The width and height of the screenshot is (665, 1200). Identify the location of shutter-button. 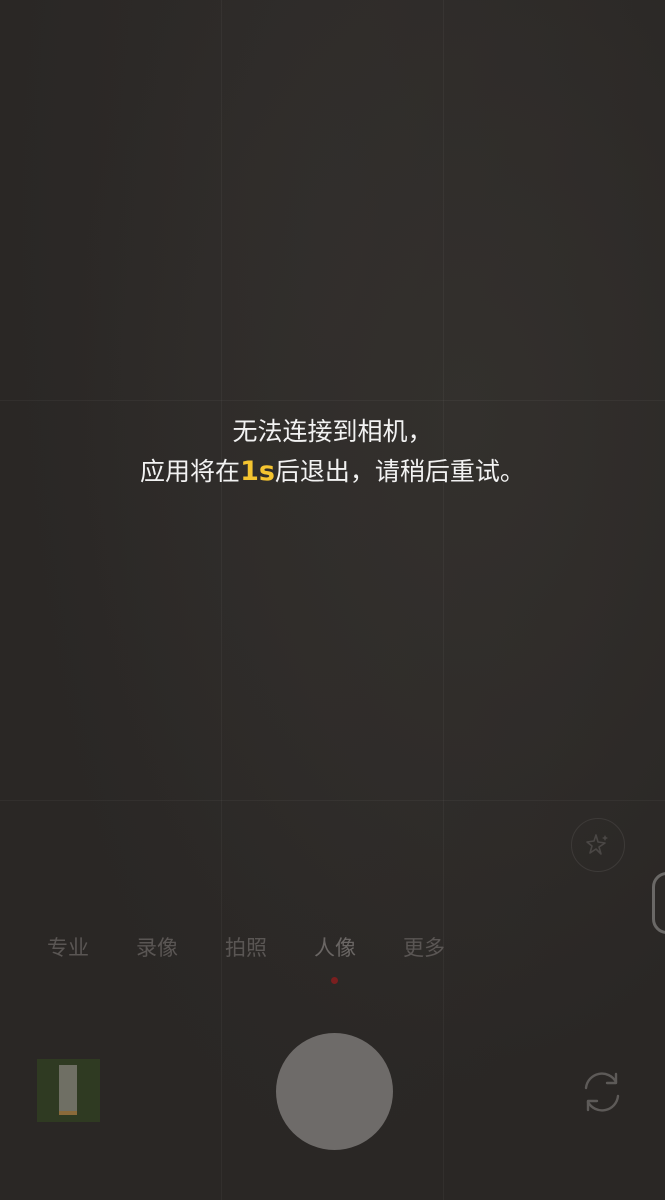
(334, 1091).